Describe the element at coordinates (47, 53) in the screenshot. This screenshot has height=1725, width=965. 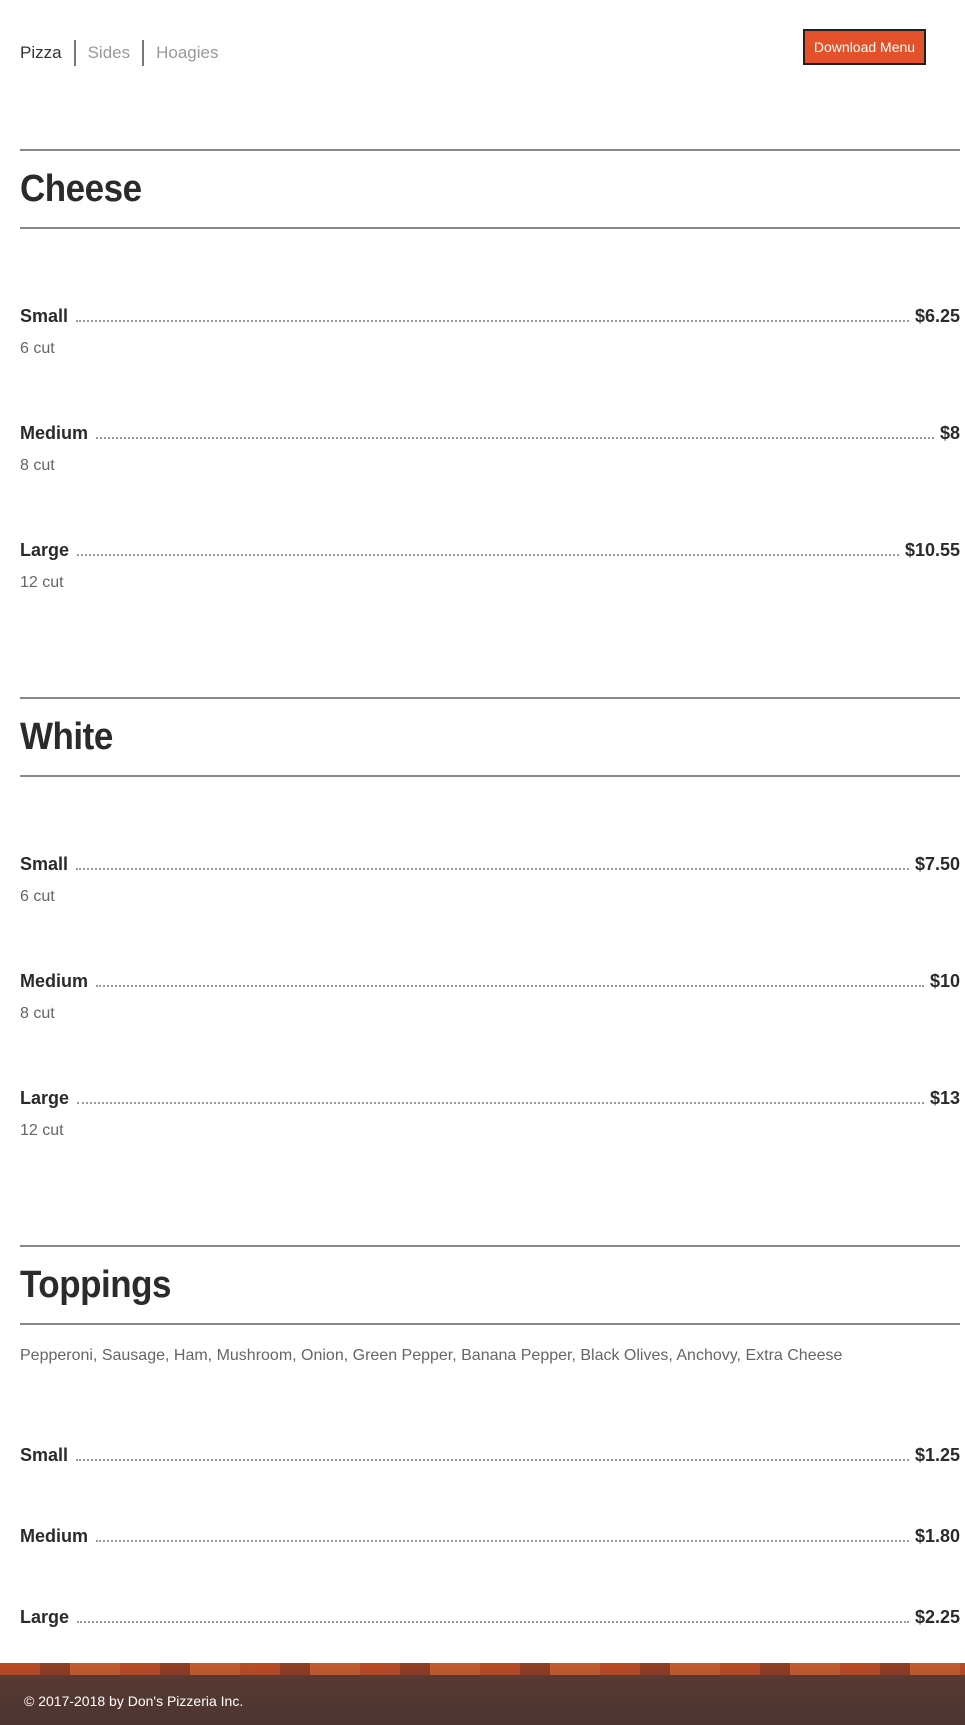
I see `tab-pizza: Pizza` at that location.